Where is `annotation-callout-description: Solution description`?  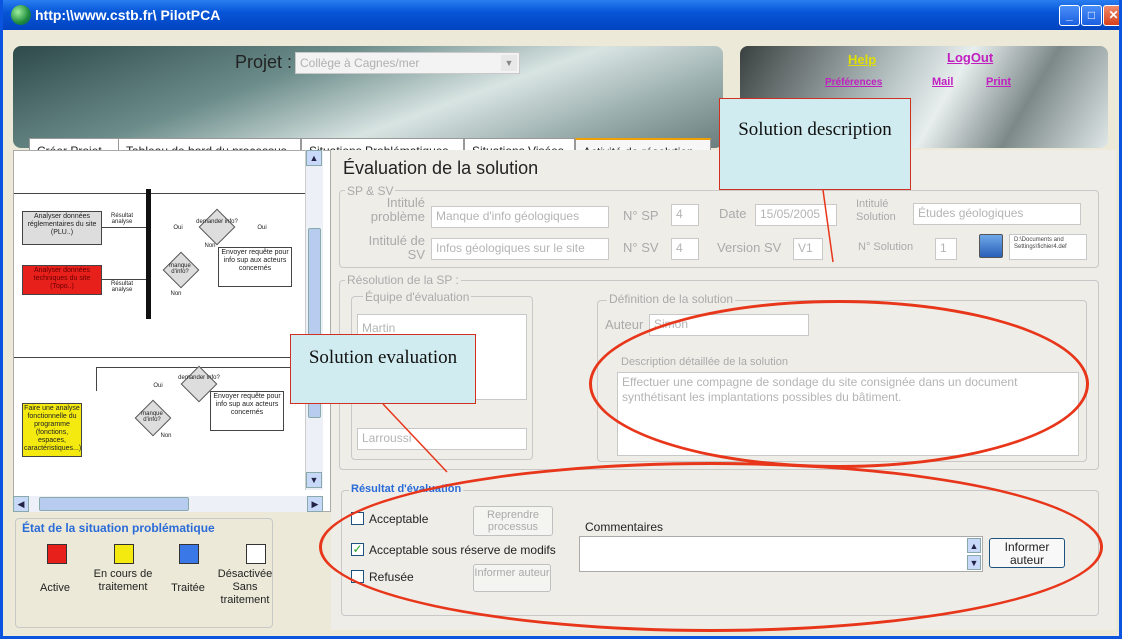
annotation-callout-description: Solution description is located at coordinates (815, 144).